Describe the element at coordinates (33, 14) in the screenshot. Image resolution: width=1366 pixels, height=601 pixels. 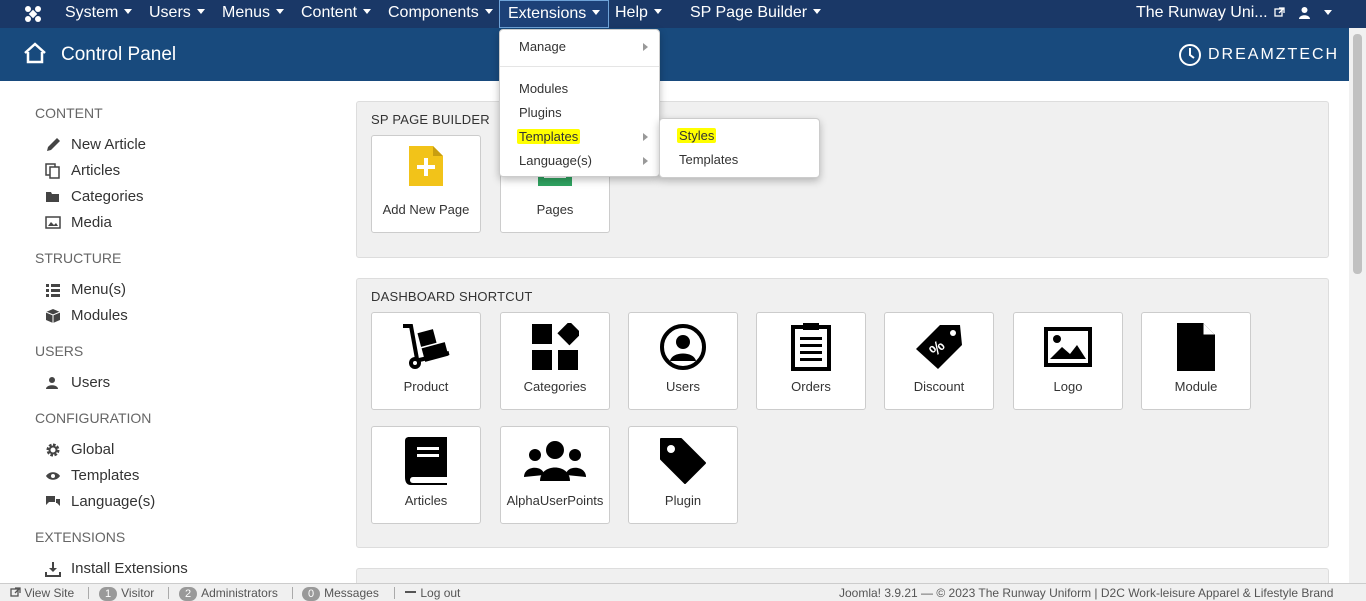
I see `joomla-logo-icon` at that location.